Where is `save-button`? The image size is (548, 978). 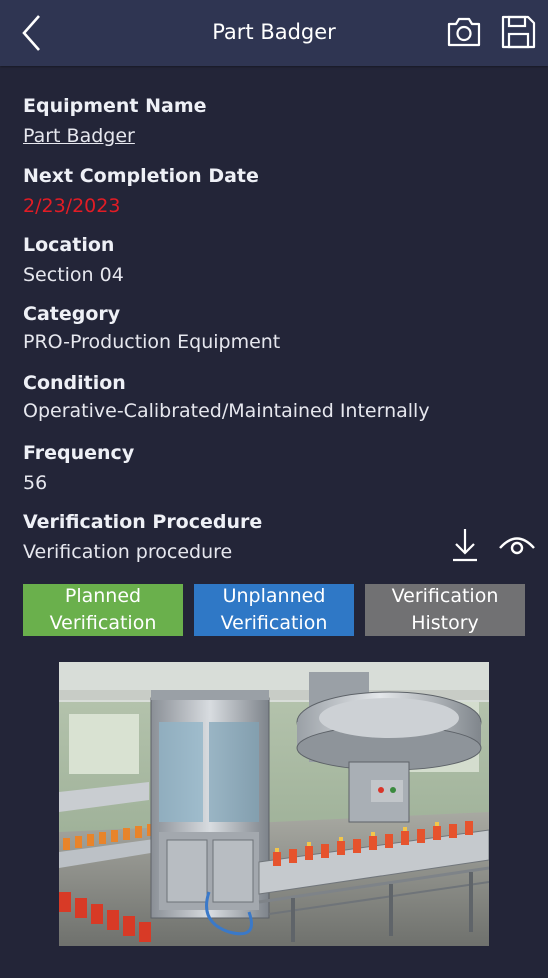 save-button is located at coordinates (518, 32).